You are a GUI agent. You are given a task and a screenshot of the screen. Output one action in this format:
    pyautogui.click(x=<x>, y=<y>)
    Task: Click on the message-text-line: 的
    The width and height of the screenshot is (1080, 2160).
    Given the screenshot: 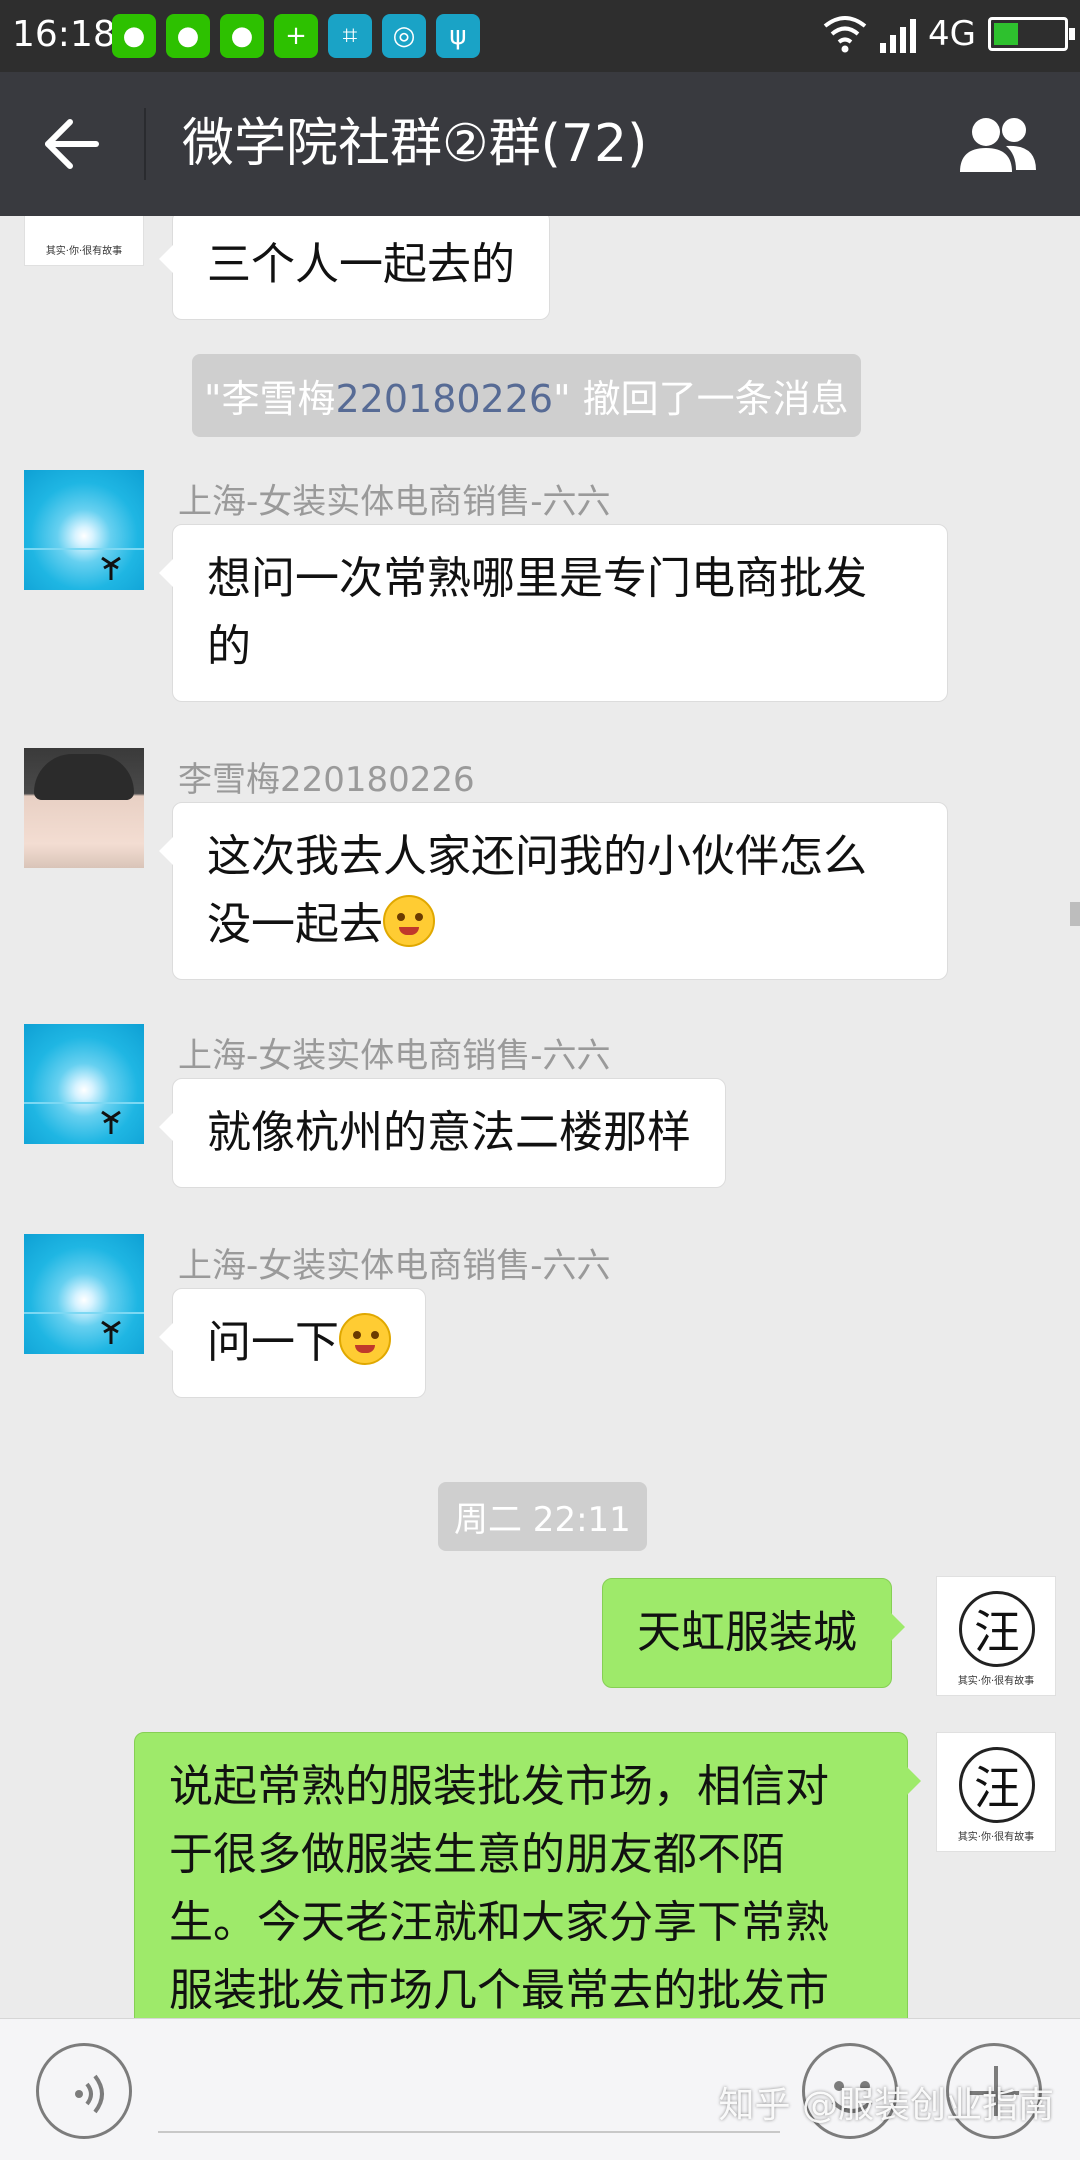 What is the action you would take?
    pyautogui.click(x=229, y=646)
    